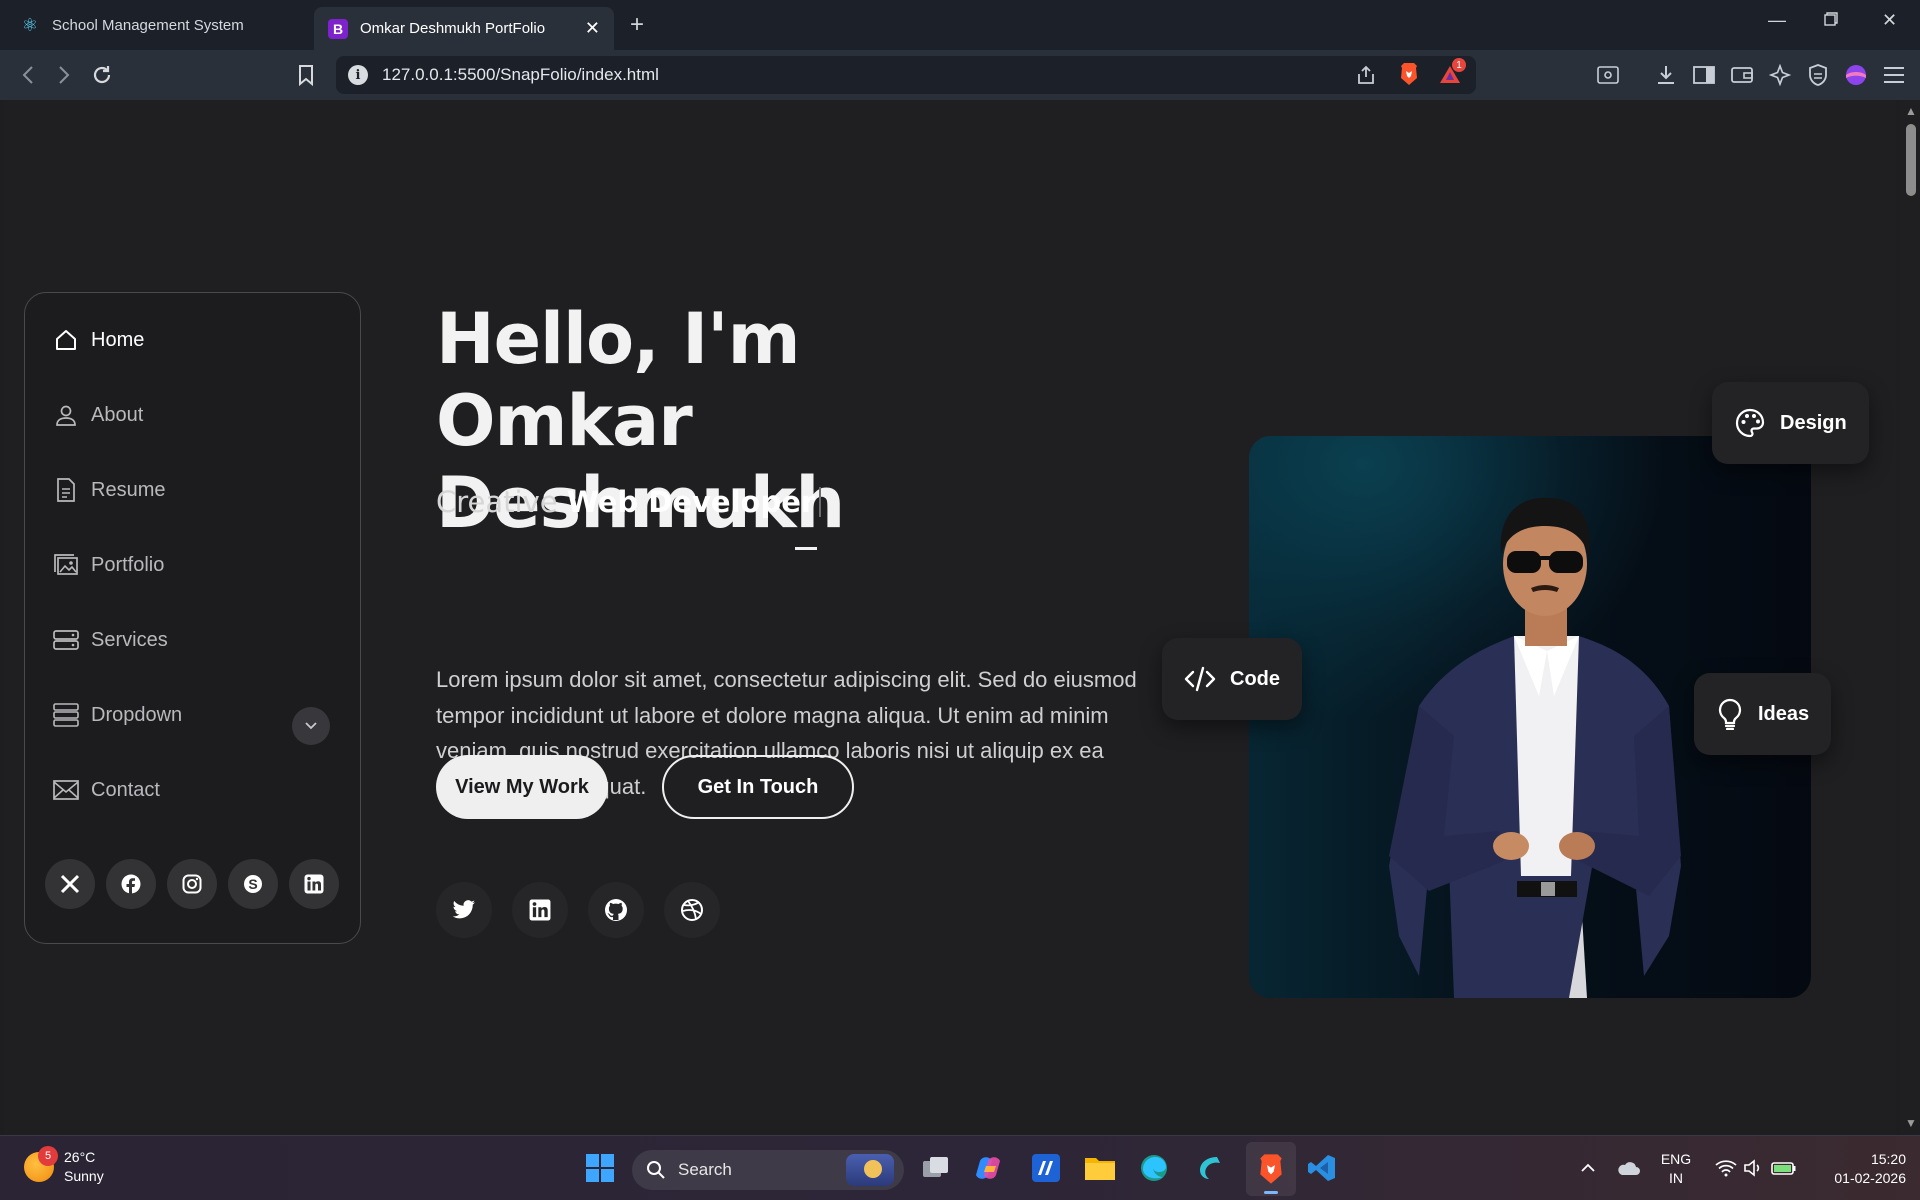  What do you see at coordinates (1750, 423) in the screenshot?
I see `palette-icon` at bounding box center [1750, 423].